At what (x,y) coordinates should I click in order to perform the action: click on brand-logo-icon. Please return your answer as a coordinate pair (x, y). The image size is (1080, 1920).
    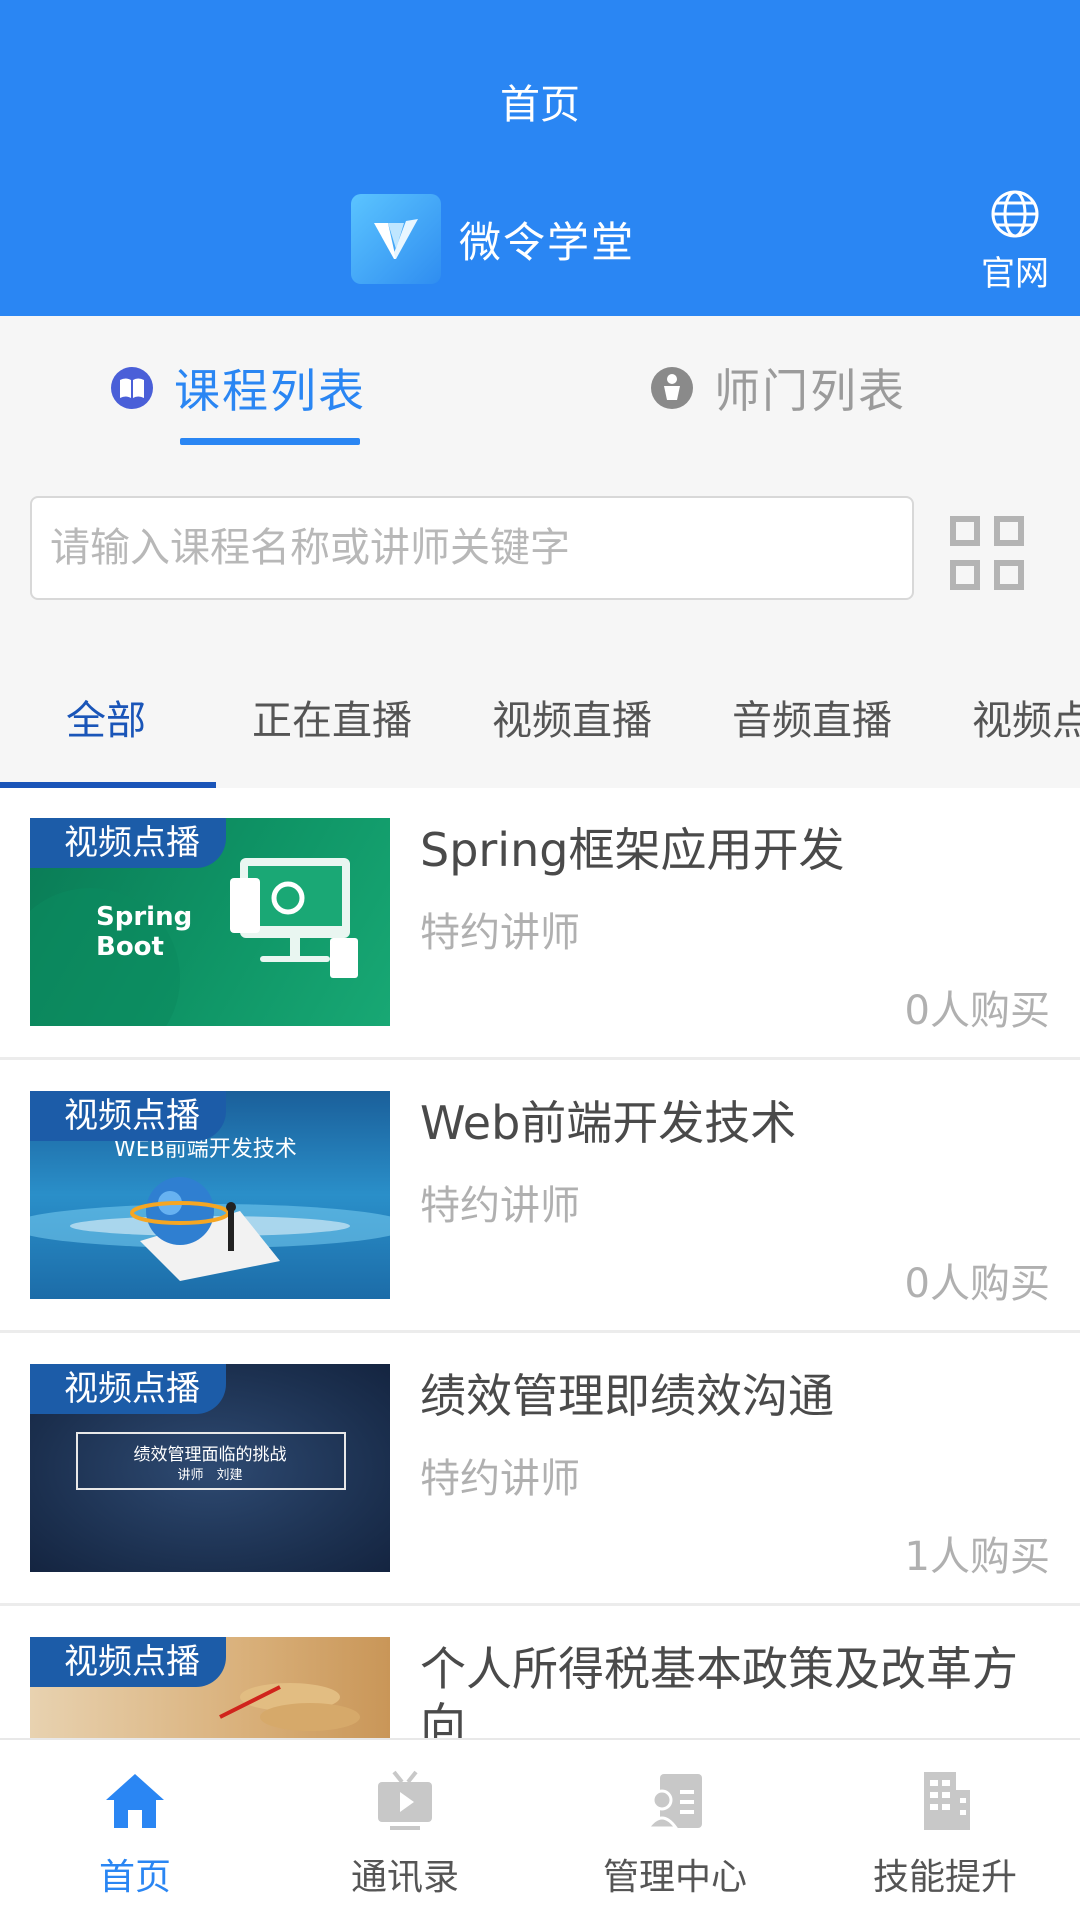
    Looking at the image, I should click on (396, 239).